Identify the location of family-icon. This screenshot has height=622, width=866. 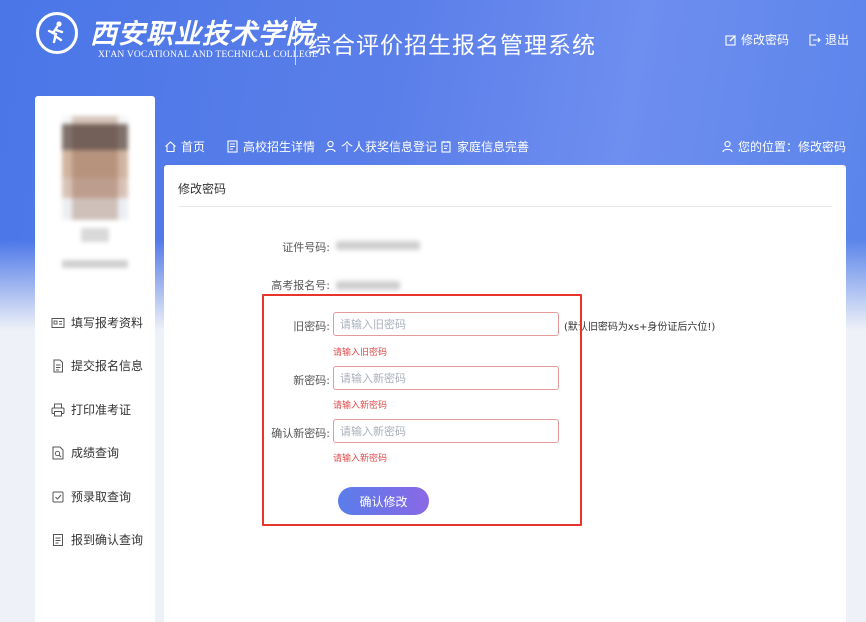
(446, 147).